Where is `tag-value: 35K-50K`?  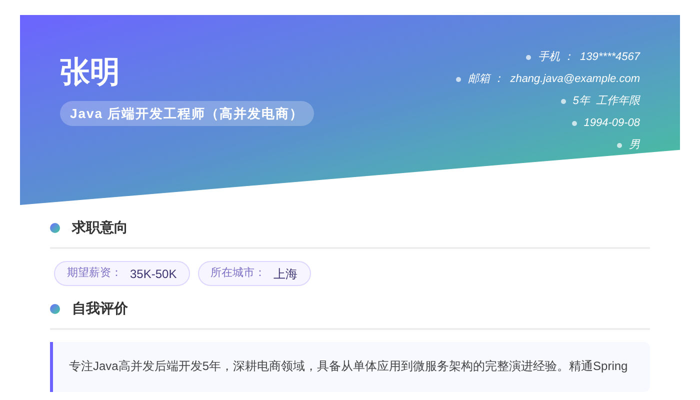
tag-value: 35K-50K is located at coordinates (153, 274).